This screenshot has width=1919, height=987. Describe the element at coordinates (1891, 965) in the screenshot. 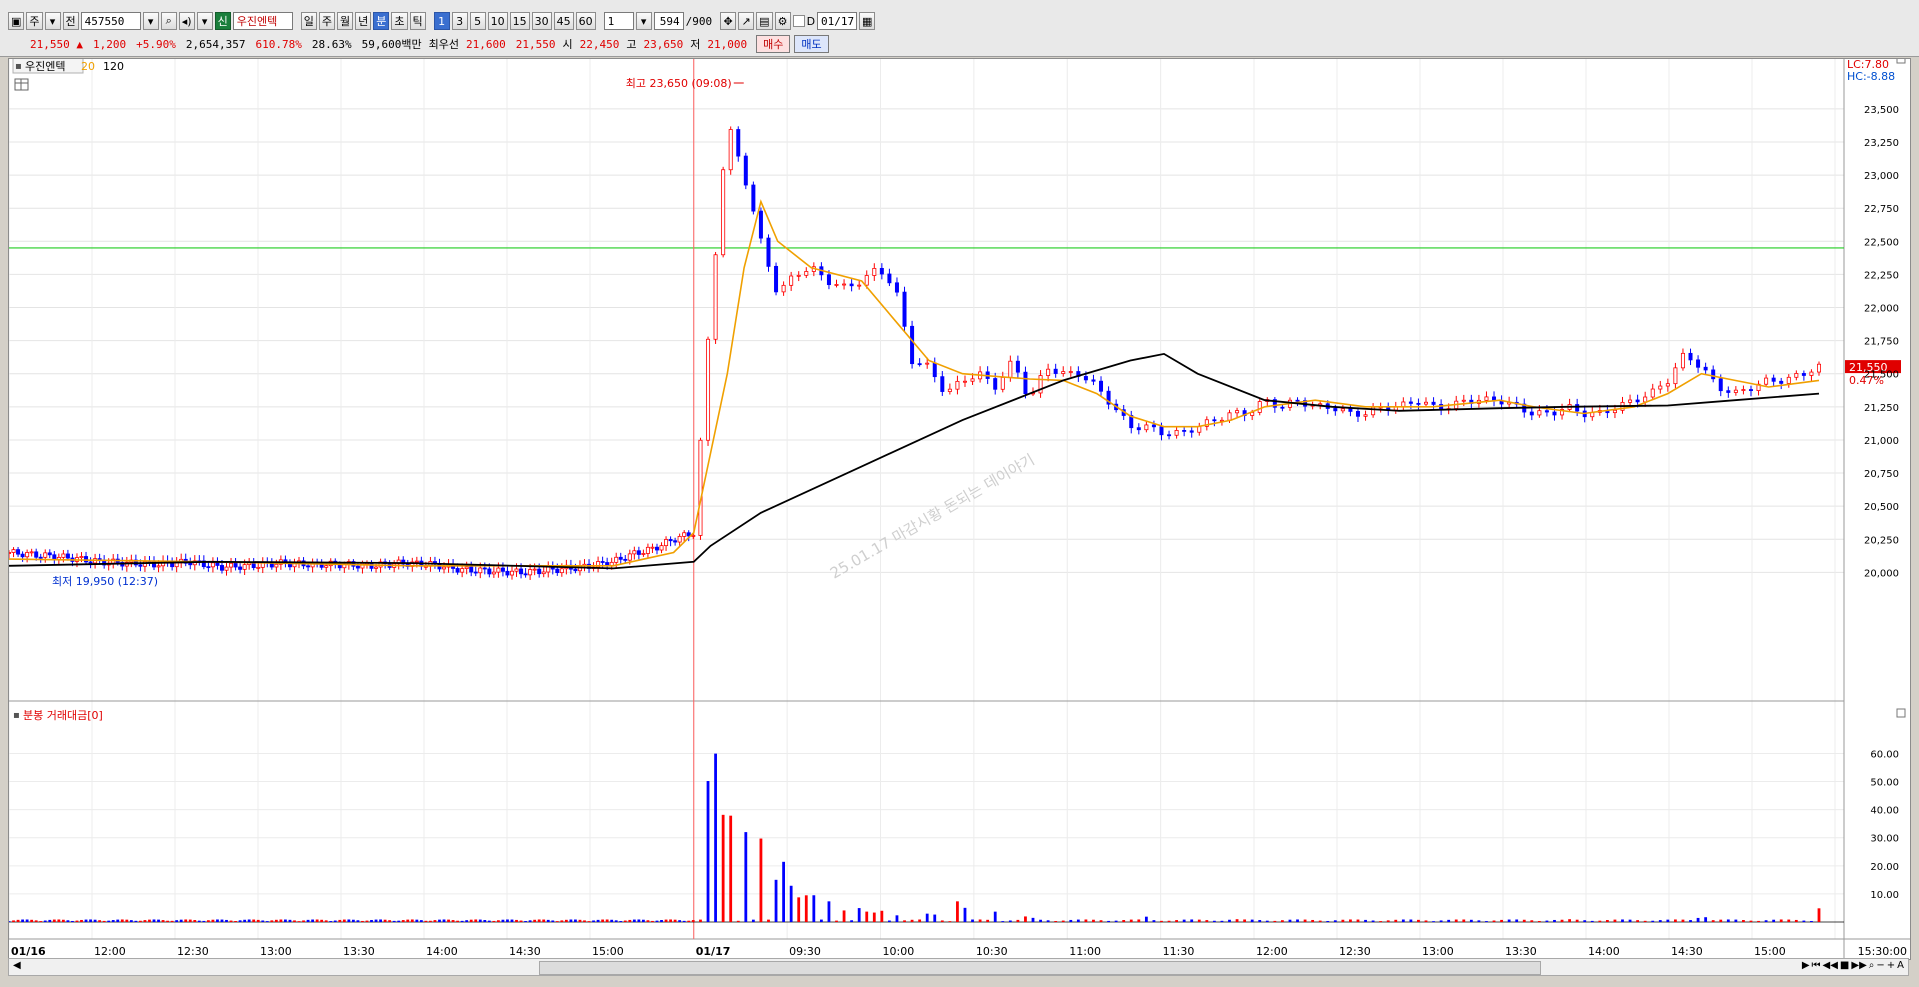

I see `zoom-in-icon: +` at that location.